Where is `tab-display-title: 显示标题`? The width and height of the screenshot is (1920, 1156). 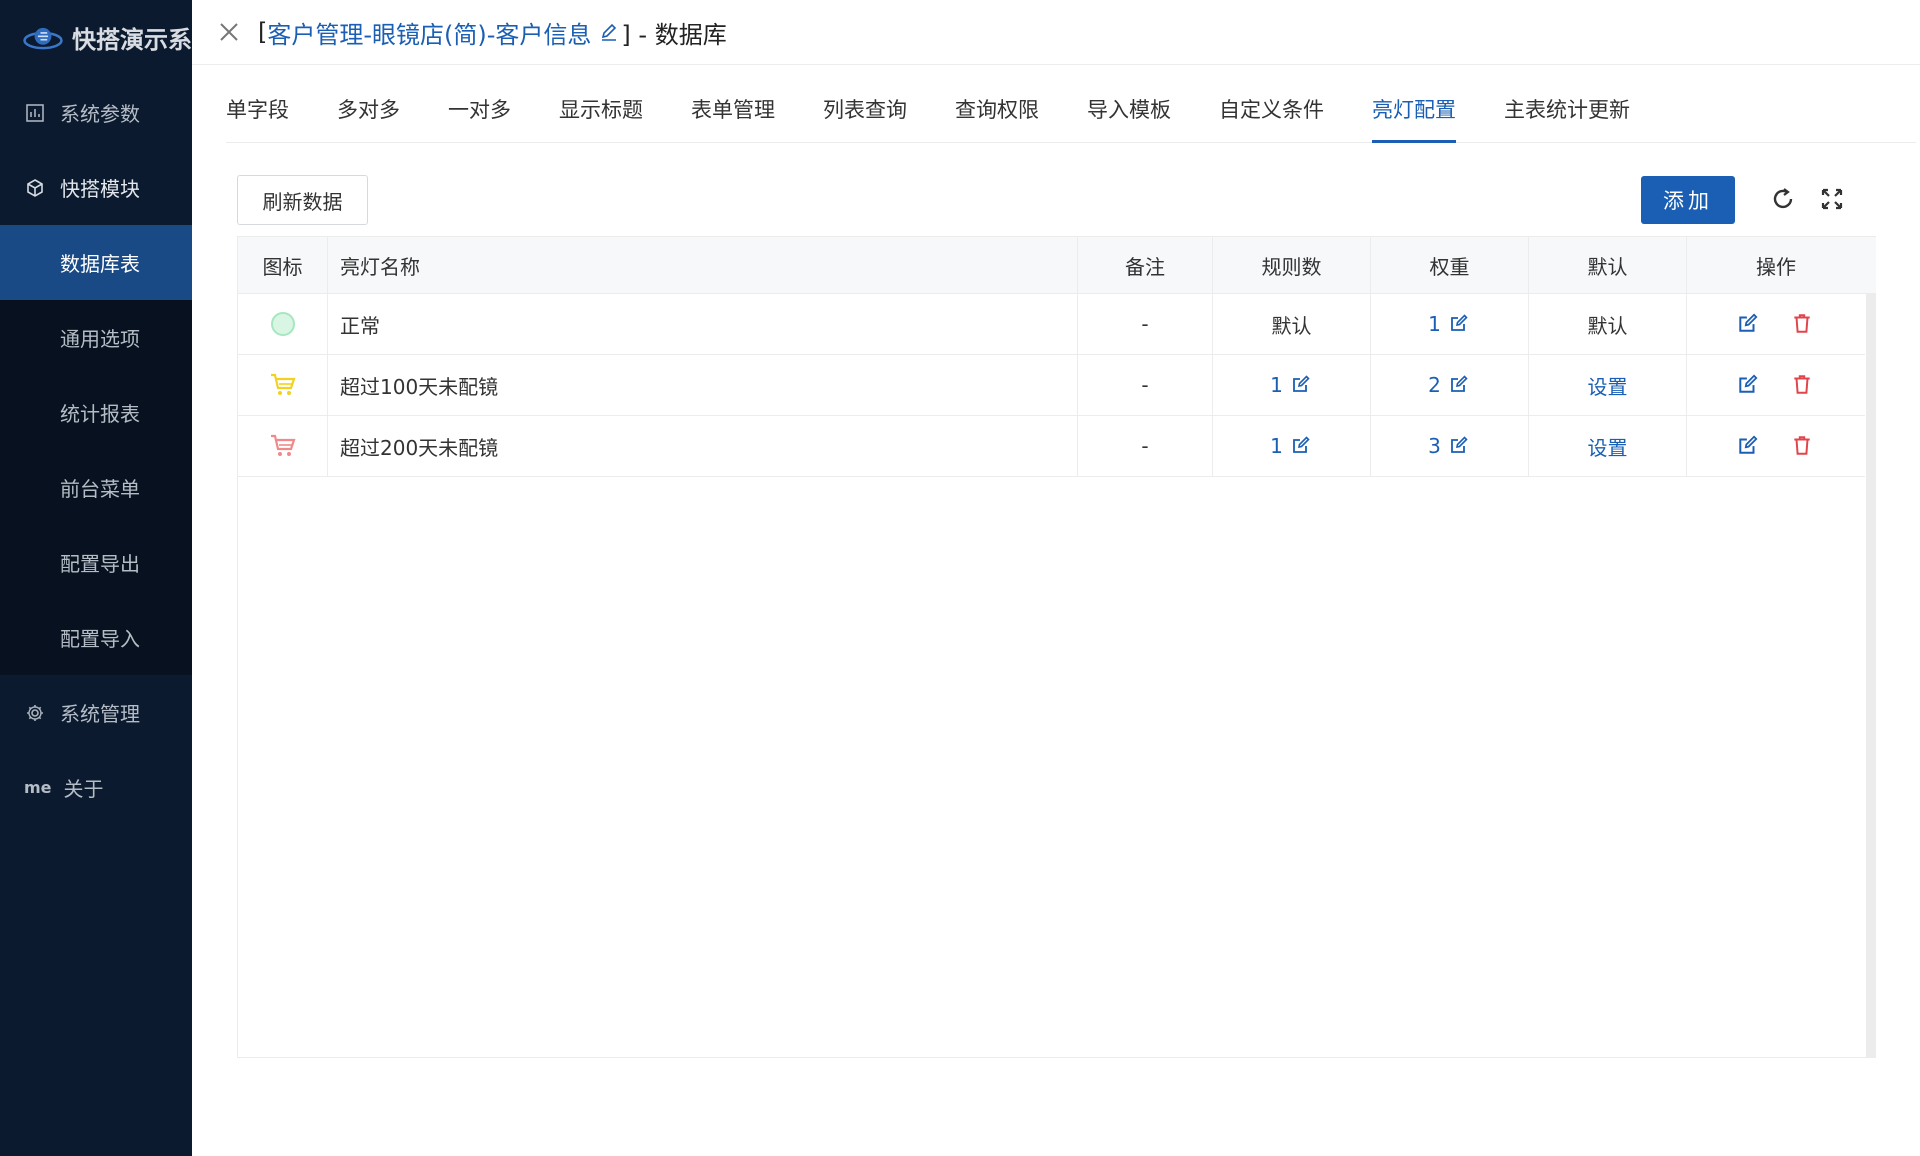 tab-display-title: 显示标题 is located at coordinates (601, 118).